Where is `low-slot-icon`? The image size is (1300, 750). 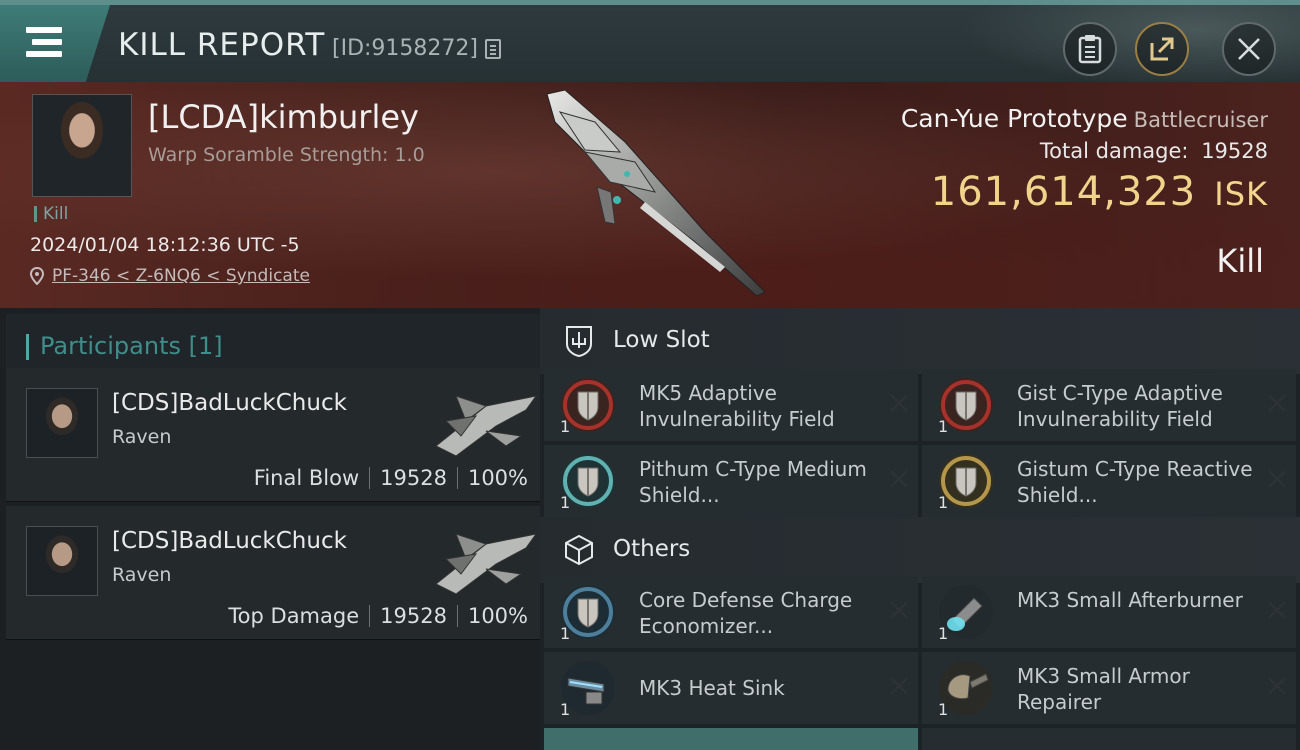 low-slot-icon is located at coordinates (579, 342).